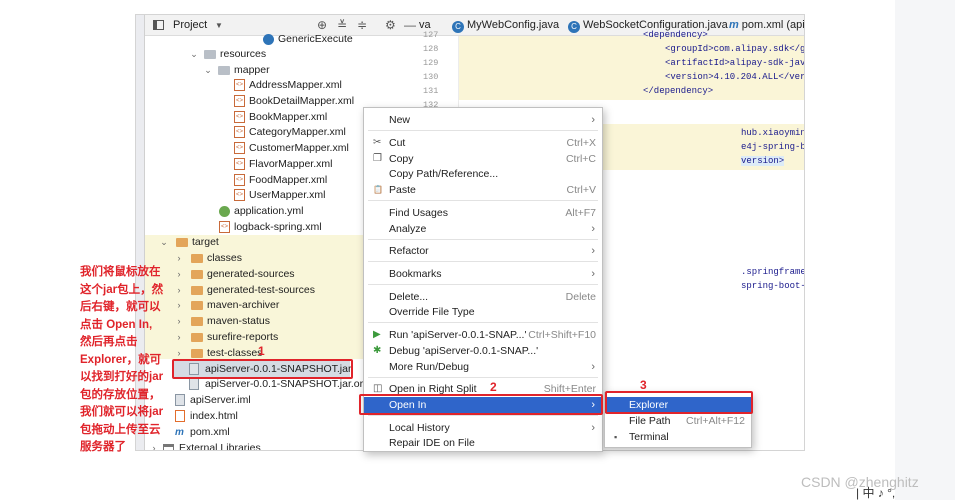 This screenshot has width=955, height=500. I want to click on page-right-strip, so click(925, 250).